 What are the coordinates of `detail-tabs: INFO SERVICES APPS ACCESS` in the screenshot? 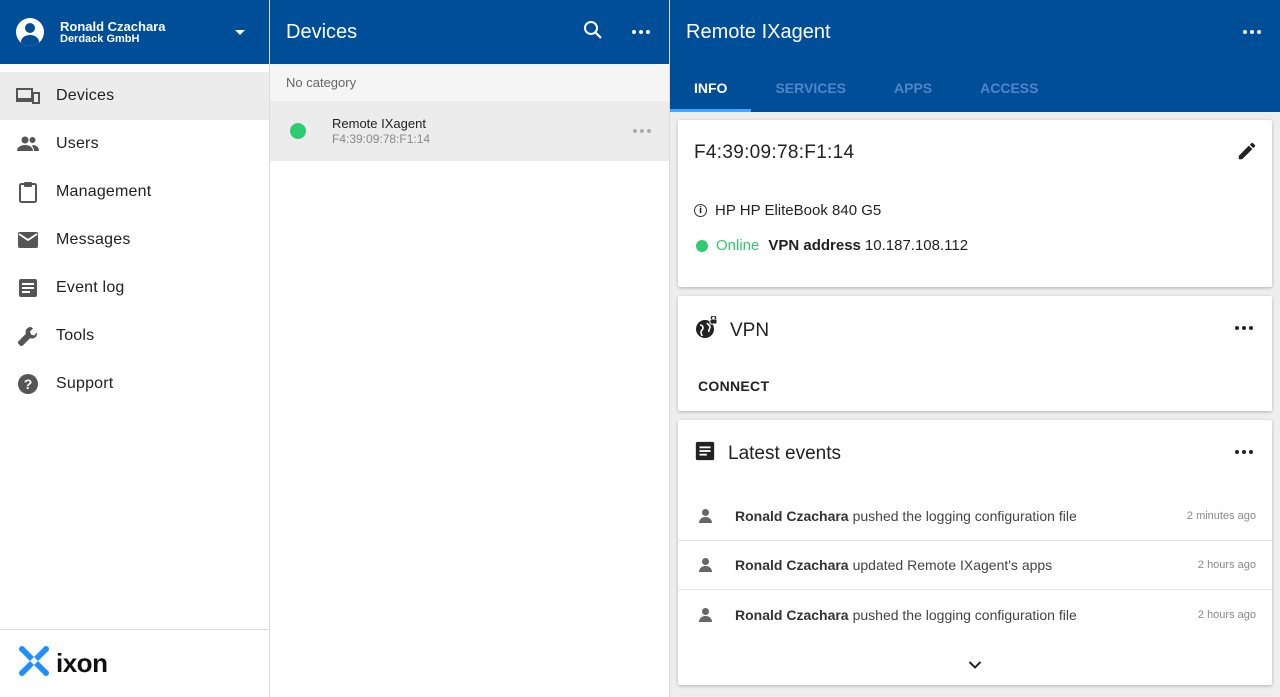 It's located at (975, 88).